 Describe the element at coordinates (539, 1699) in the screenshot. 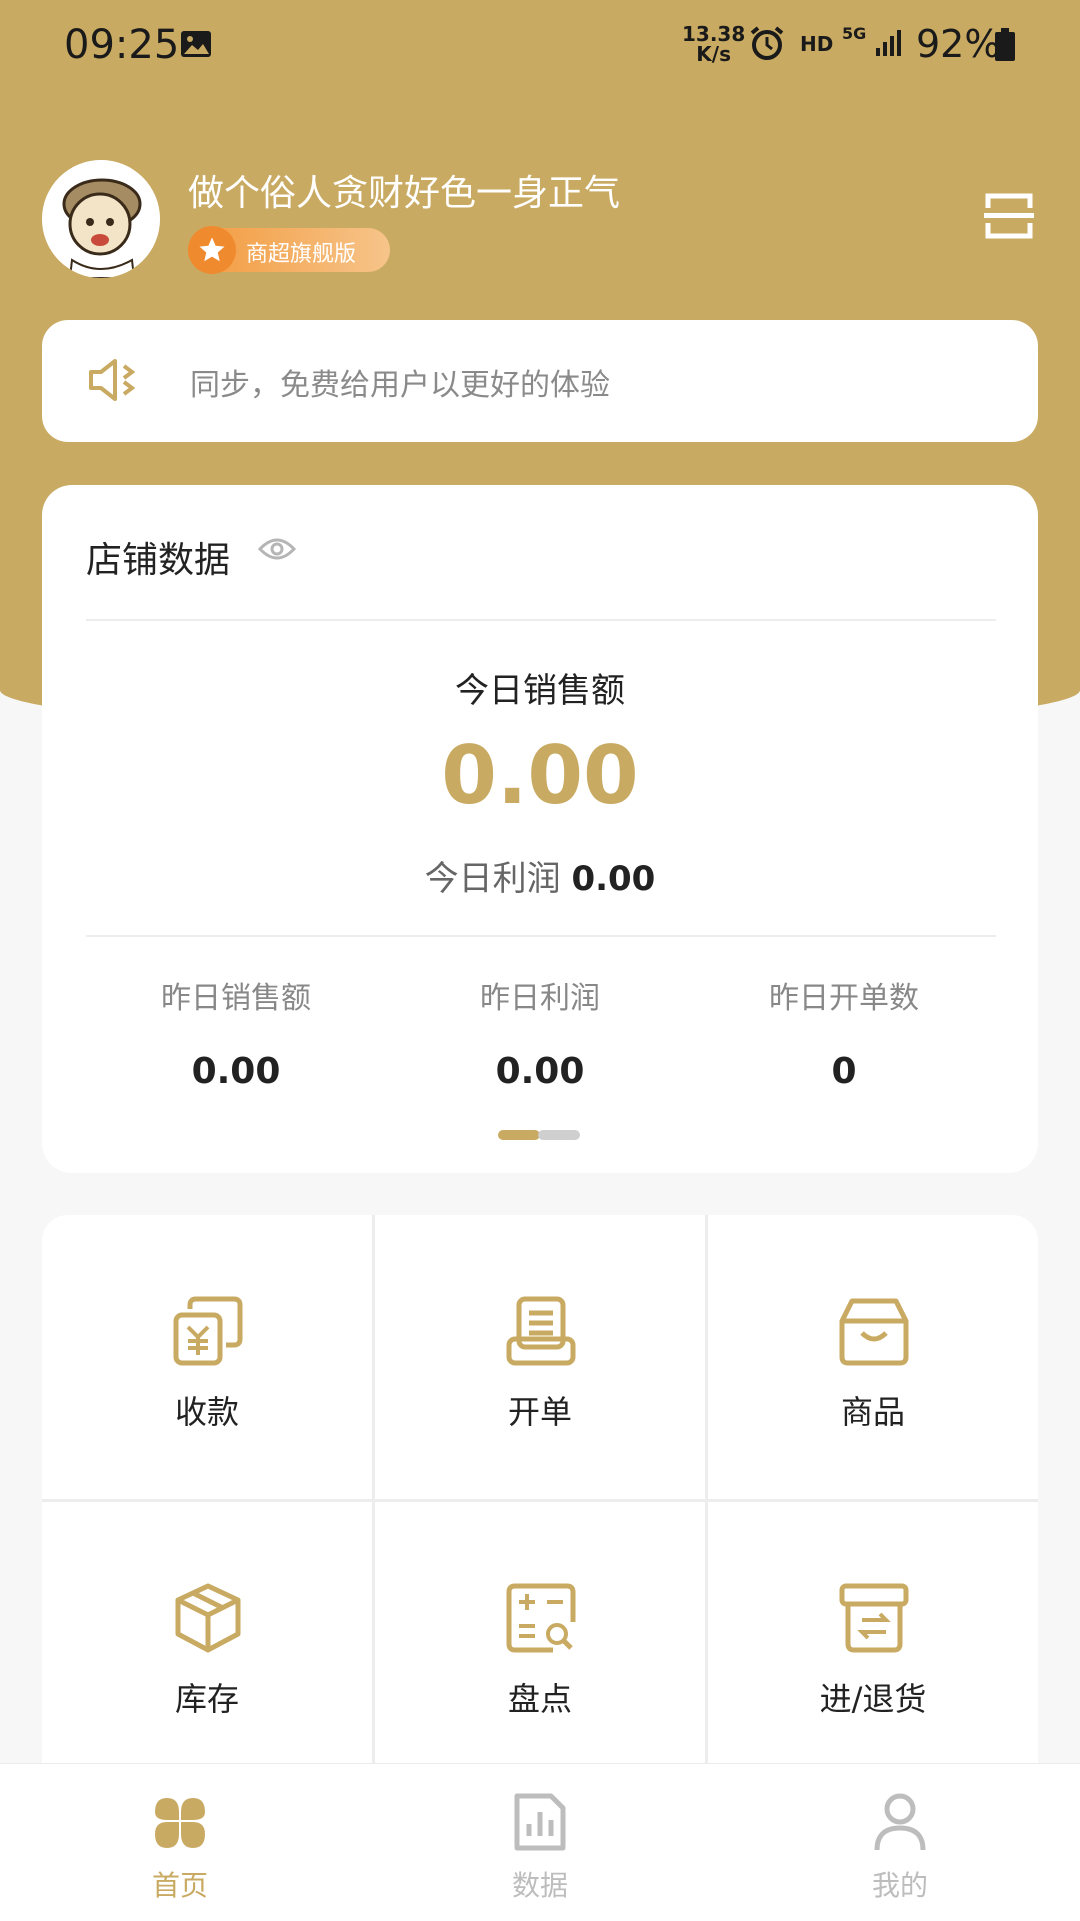

I see `action-label: 盘点` at that location.